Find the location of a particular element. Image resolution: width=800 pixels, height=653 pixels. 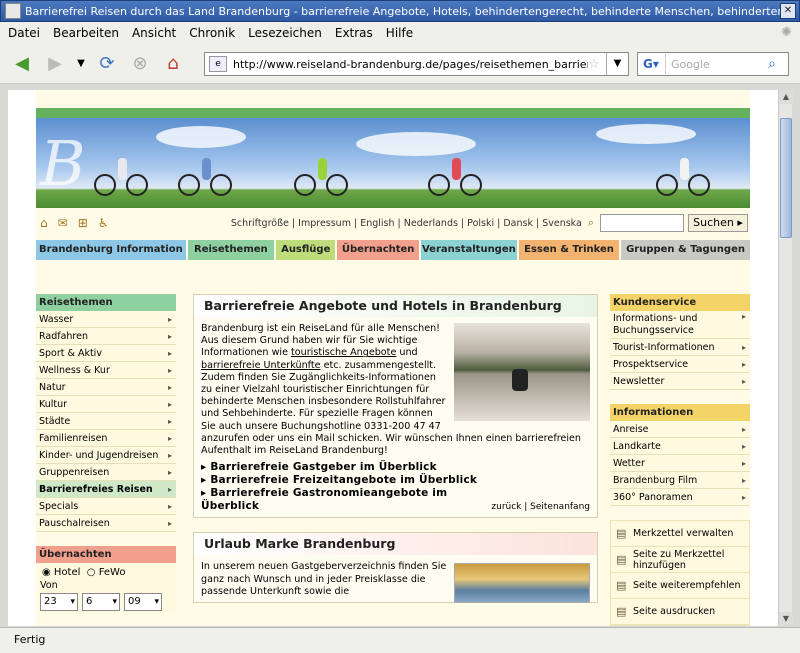

menu-item-kultur: Kultur is located at coordinates (106, 404).